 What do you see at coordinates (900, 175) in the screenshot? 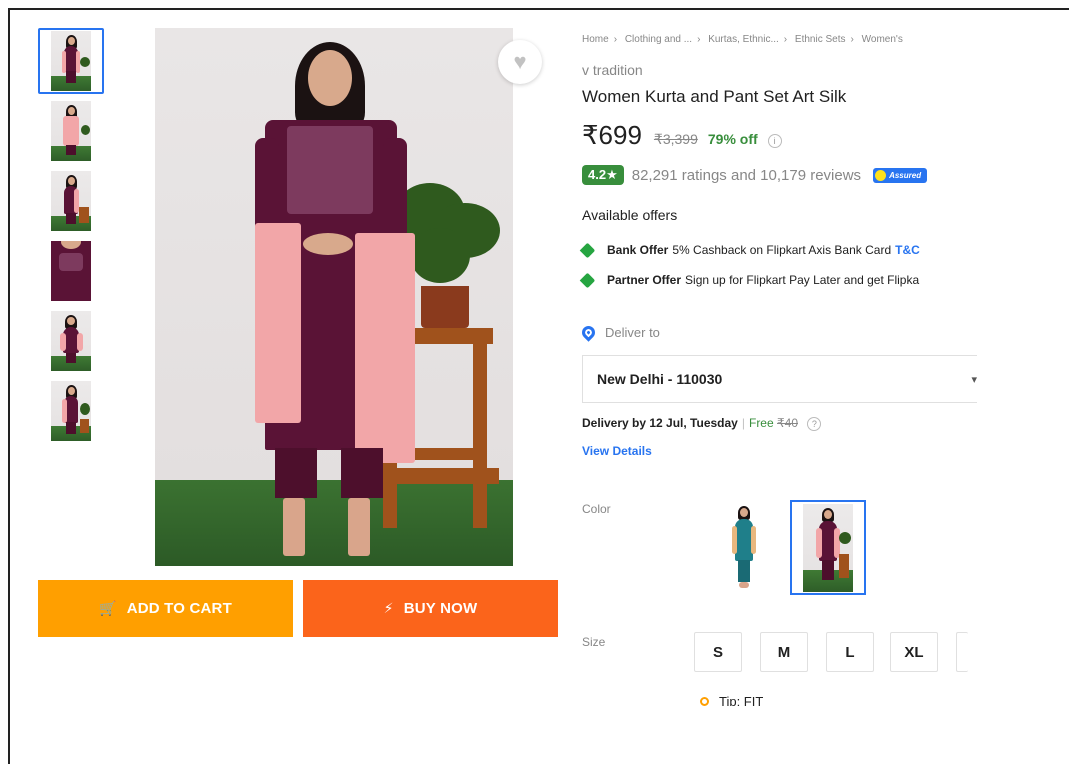
I see `assured-badge: Assured` at bounding box center [900, 175].